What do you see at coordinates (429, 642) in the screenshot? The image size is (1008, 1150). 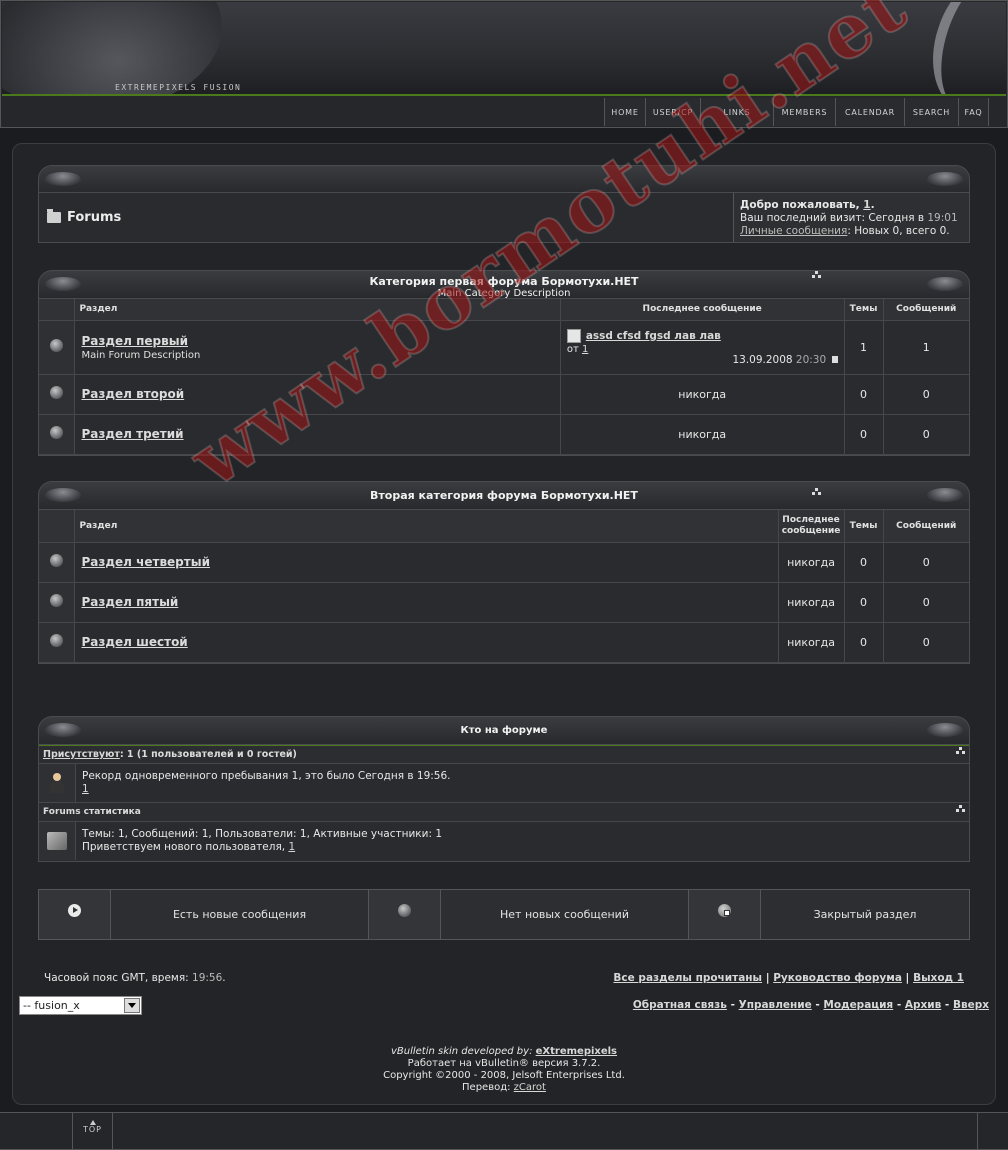 I see `forum-link: Раздел шестой` at bounding box center [429, 642].